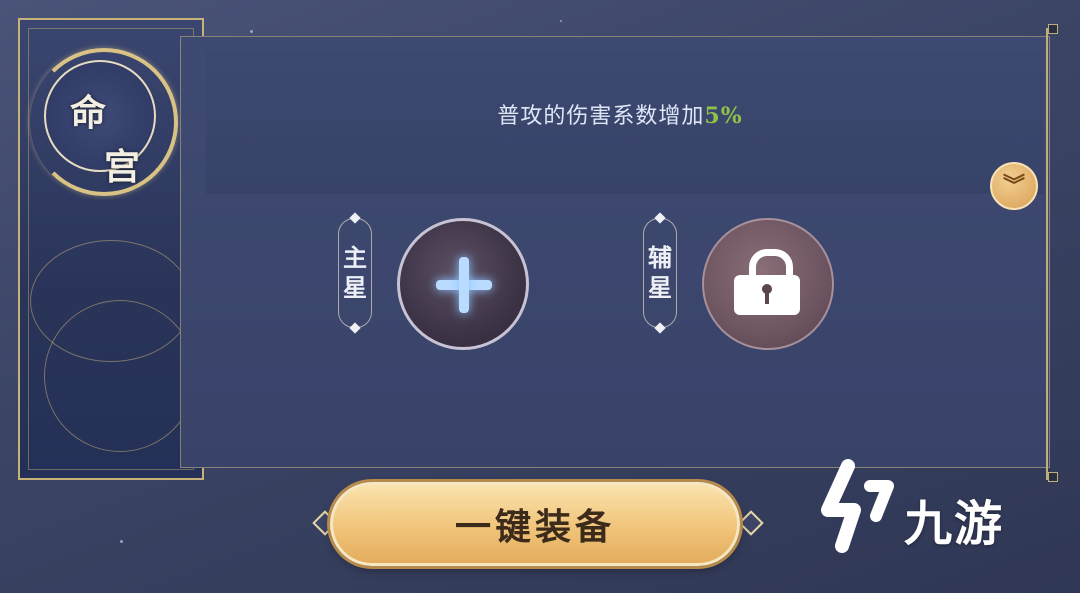 The image size is (1080, 593). What do you see at coordinates (355, 257) in the screenshot?
I see `main-star-label-char: 主` at bounding box center [355, 257].